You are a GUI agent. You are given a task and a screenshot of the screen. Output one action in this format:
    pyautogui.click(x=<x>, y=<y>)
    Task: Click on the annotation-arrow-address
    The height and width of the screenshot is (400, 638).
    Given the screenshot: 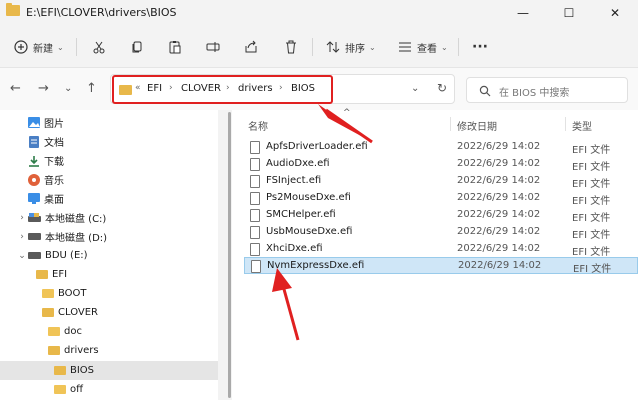 What is the action you would take?
    pyautogui.click(x=345, y=124)
    